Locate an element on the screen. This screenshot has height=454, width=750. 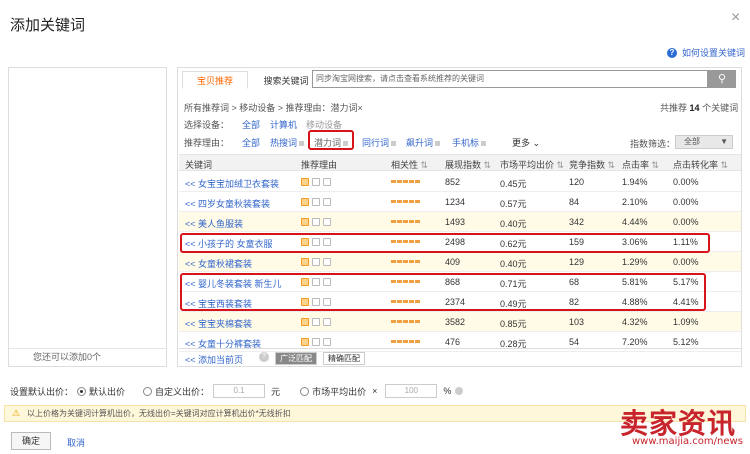
pct-unit: % is located at coordinates (447, 391).